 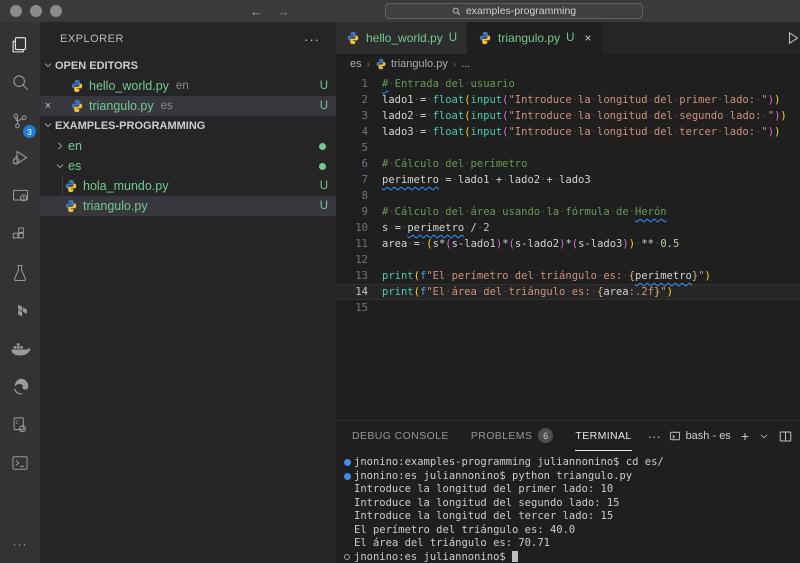 I want to click on terminal-instance-label: bash - es, so click(x=708, y=436).